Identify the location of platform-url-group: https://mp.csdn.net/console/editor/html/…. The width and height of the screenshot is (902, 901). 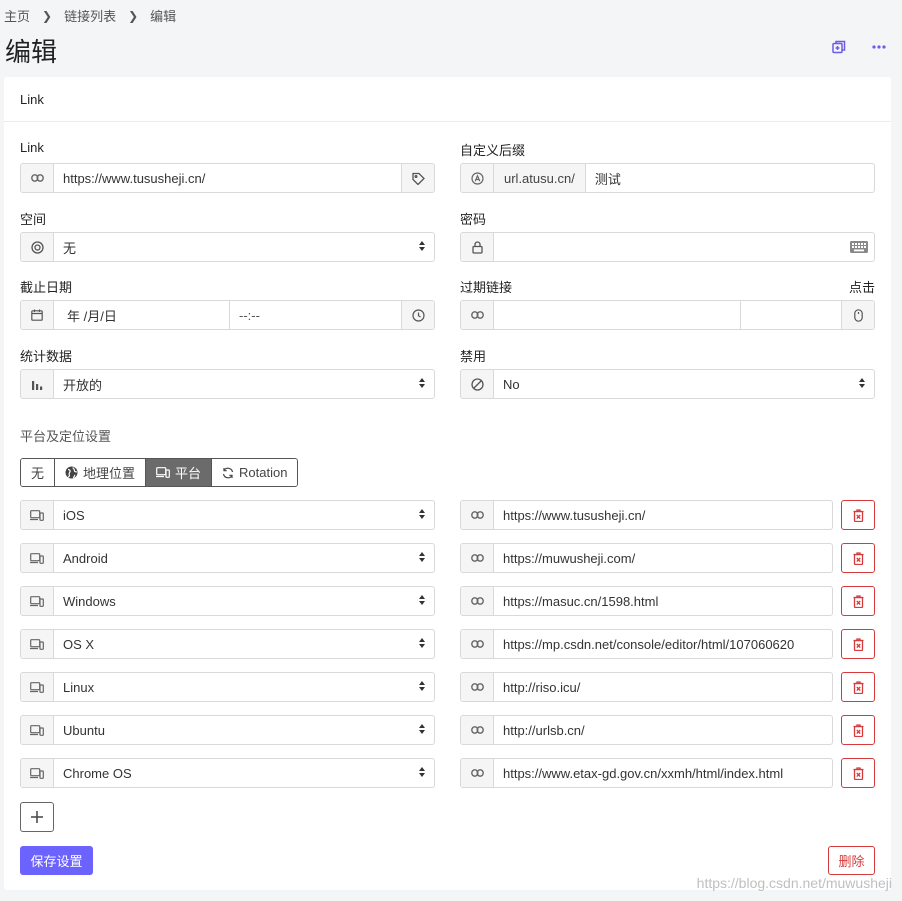
(646, 644).